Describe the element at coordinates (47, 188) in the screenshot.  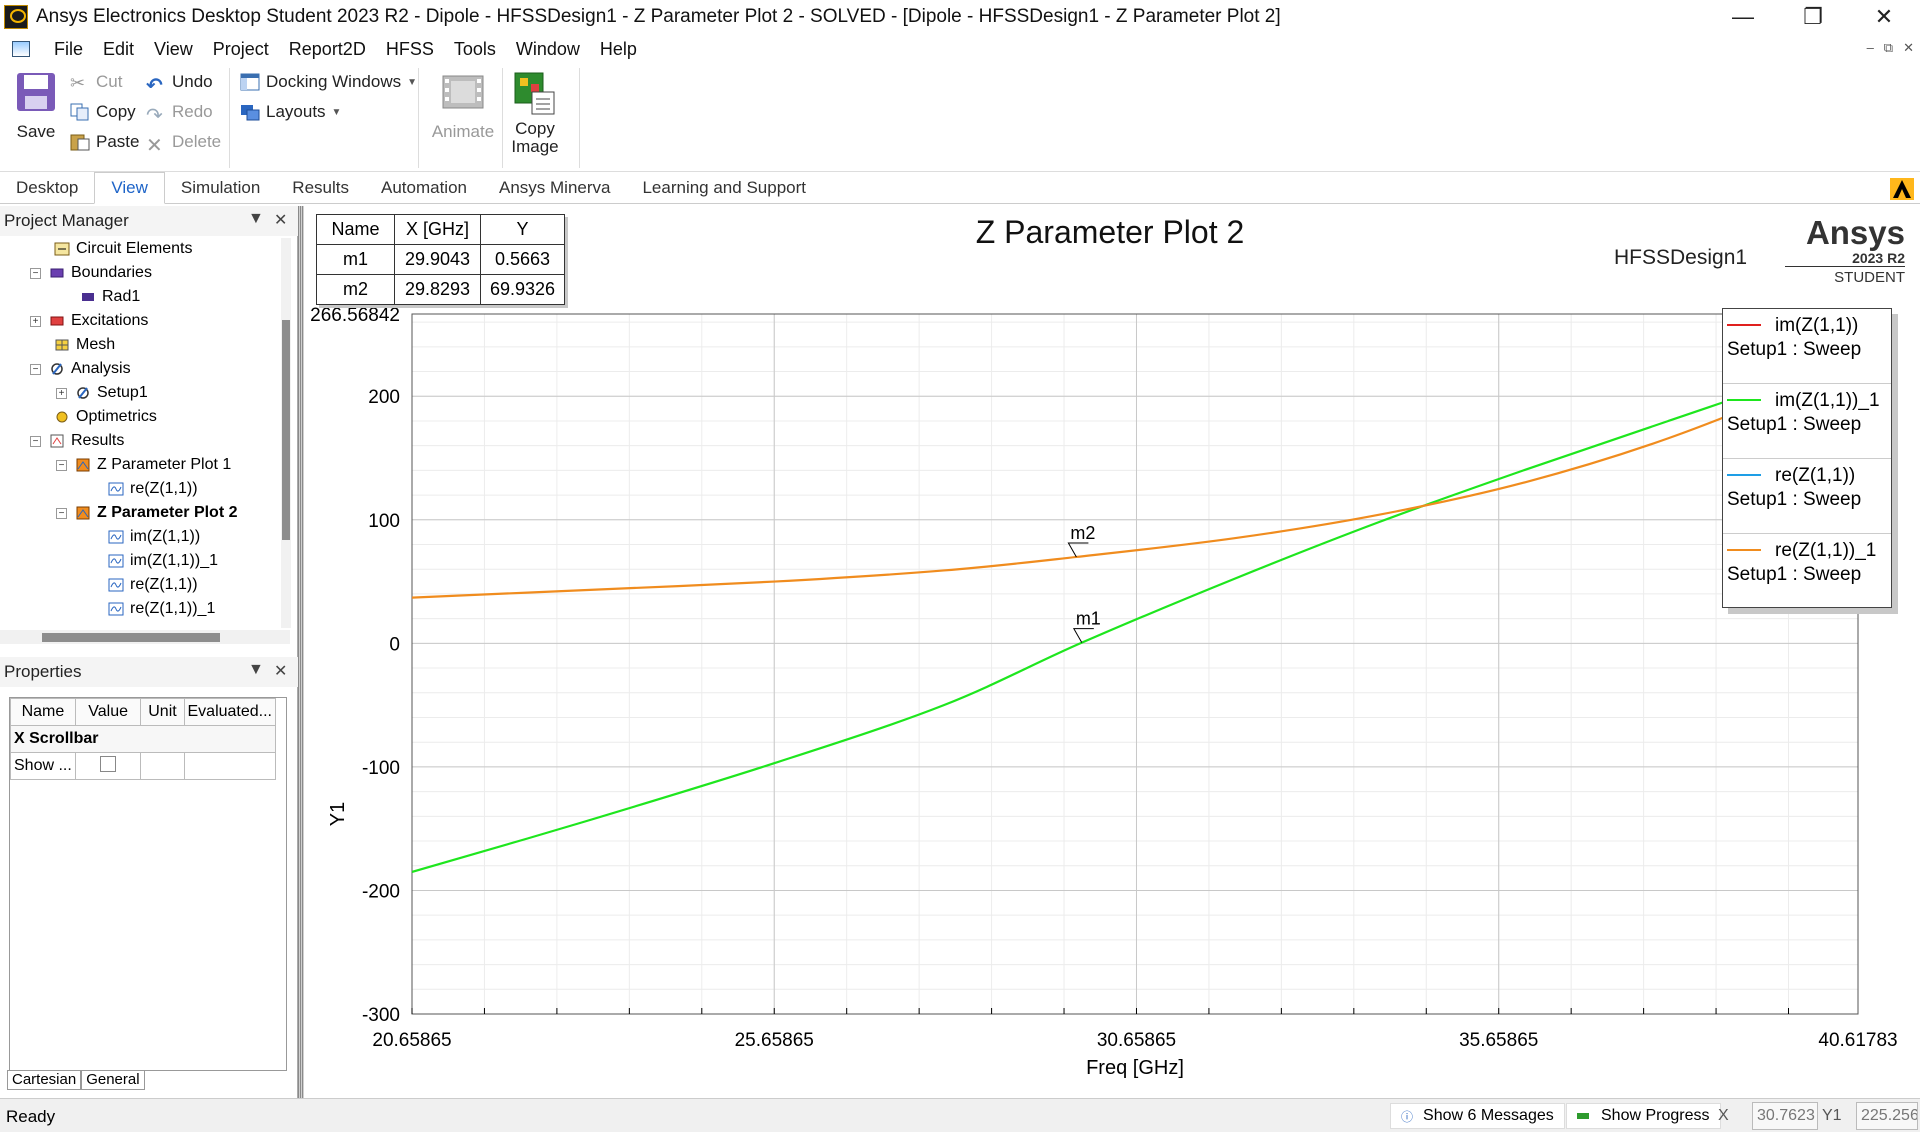
I see `tab-desktop: Desktop` at that location.